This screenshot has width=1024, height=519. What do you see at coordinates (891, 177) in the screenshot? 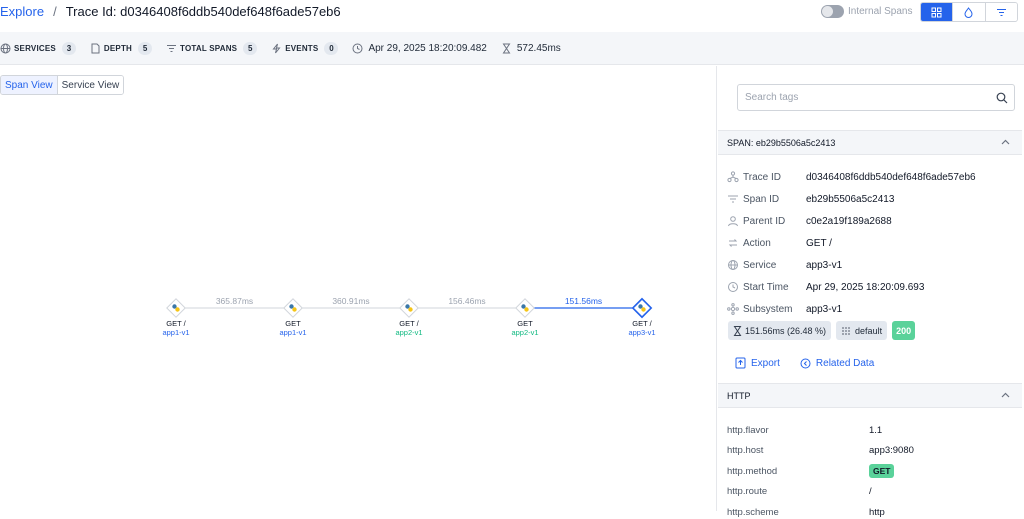
I see `span-field-value: d0346408f6ddb540def648f6ade57eb6` at bounding box center [891, 177].